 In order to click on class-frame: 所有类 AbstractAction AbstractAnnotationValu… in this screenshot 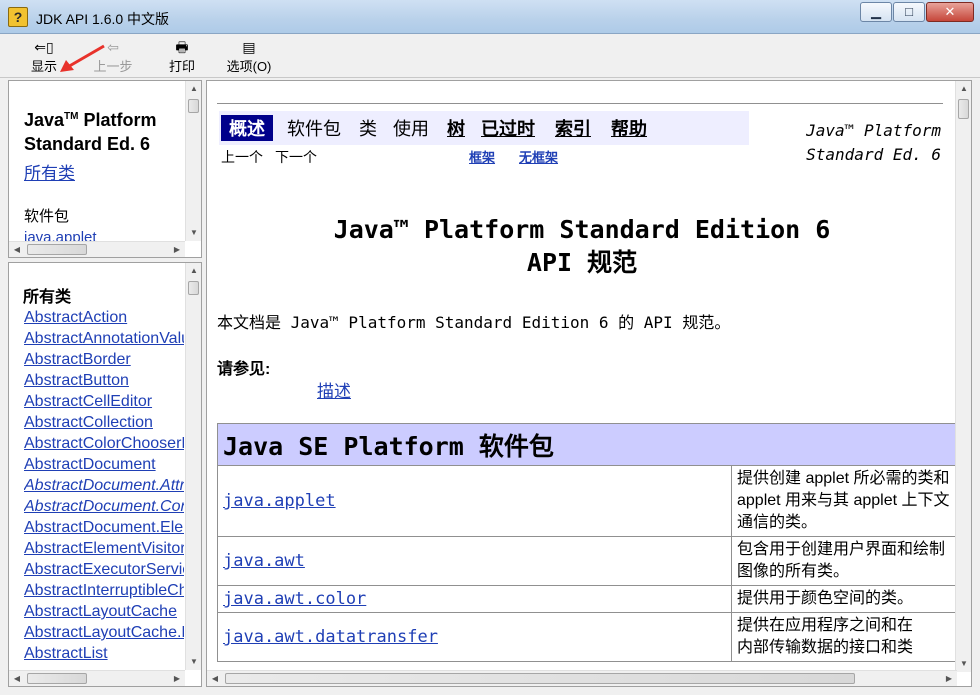, I will do `click(105, 474)`.